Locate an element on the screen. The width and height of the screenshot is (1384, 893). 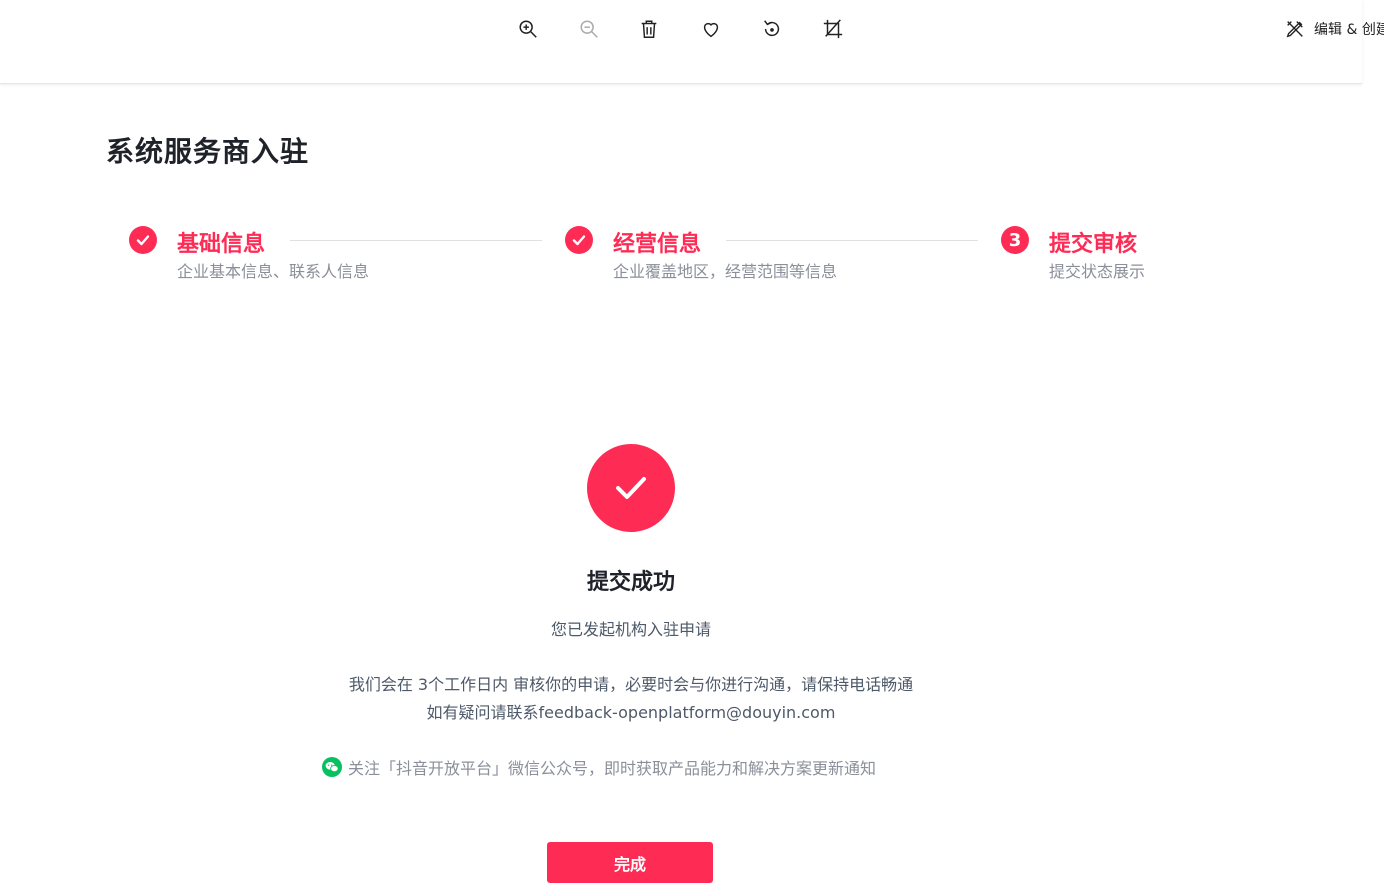
step-description: 企业覆盖地区，经营范围等信息 is located at coordinates (725, 271).